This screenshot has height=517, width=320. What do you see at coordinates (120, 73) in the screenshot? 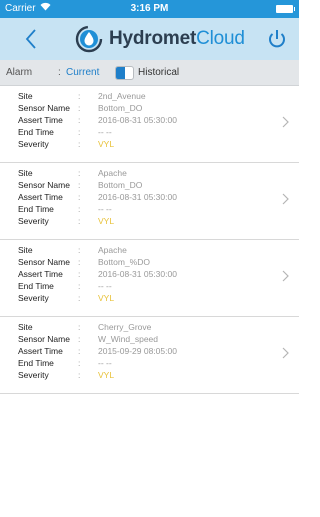
I see `toggle-knob` at bounding box center [120, 73].